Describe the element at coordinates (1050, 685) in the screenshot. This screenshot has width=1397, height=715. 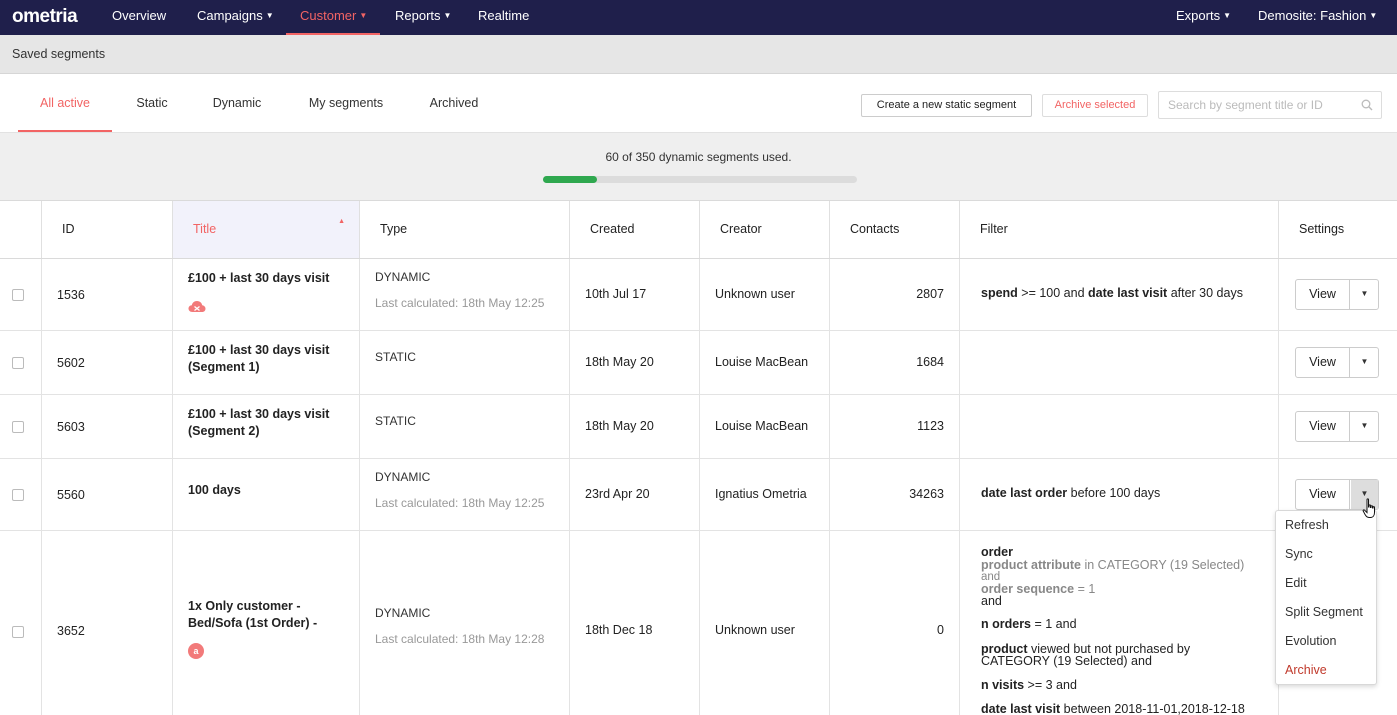
I see `filter-condition: >= 3 and` at that location.